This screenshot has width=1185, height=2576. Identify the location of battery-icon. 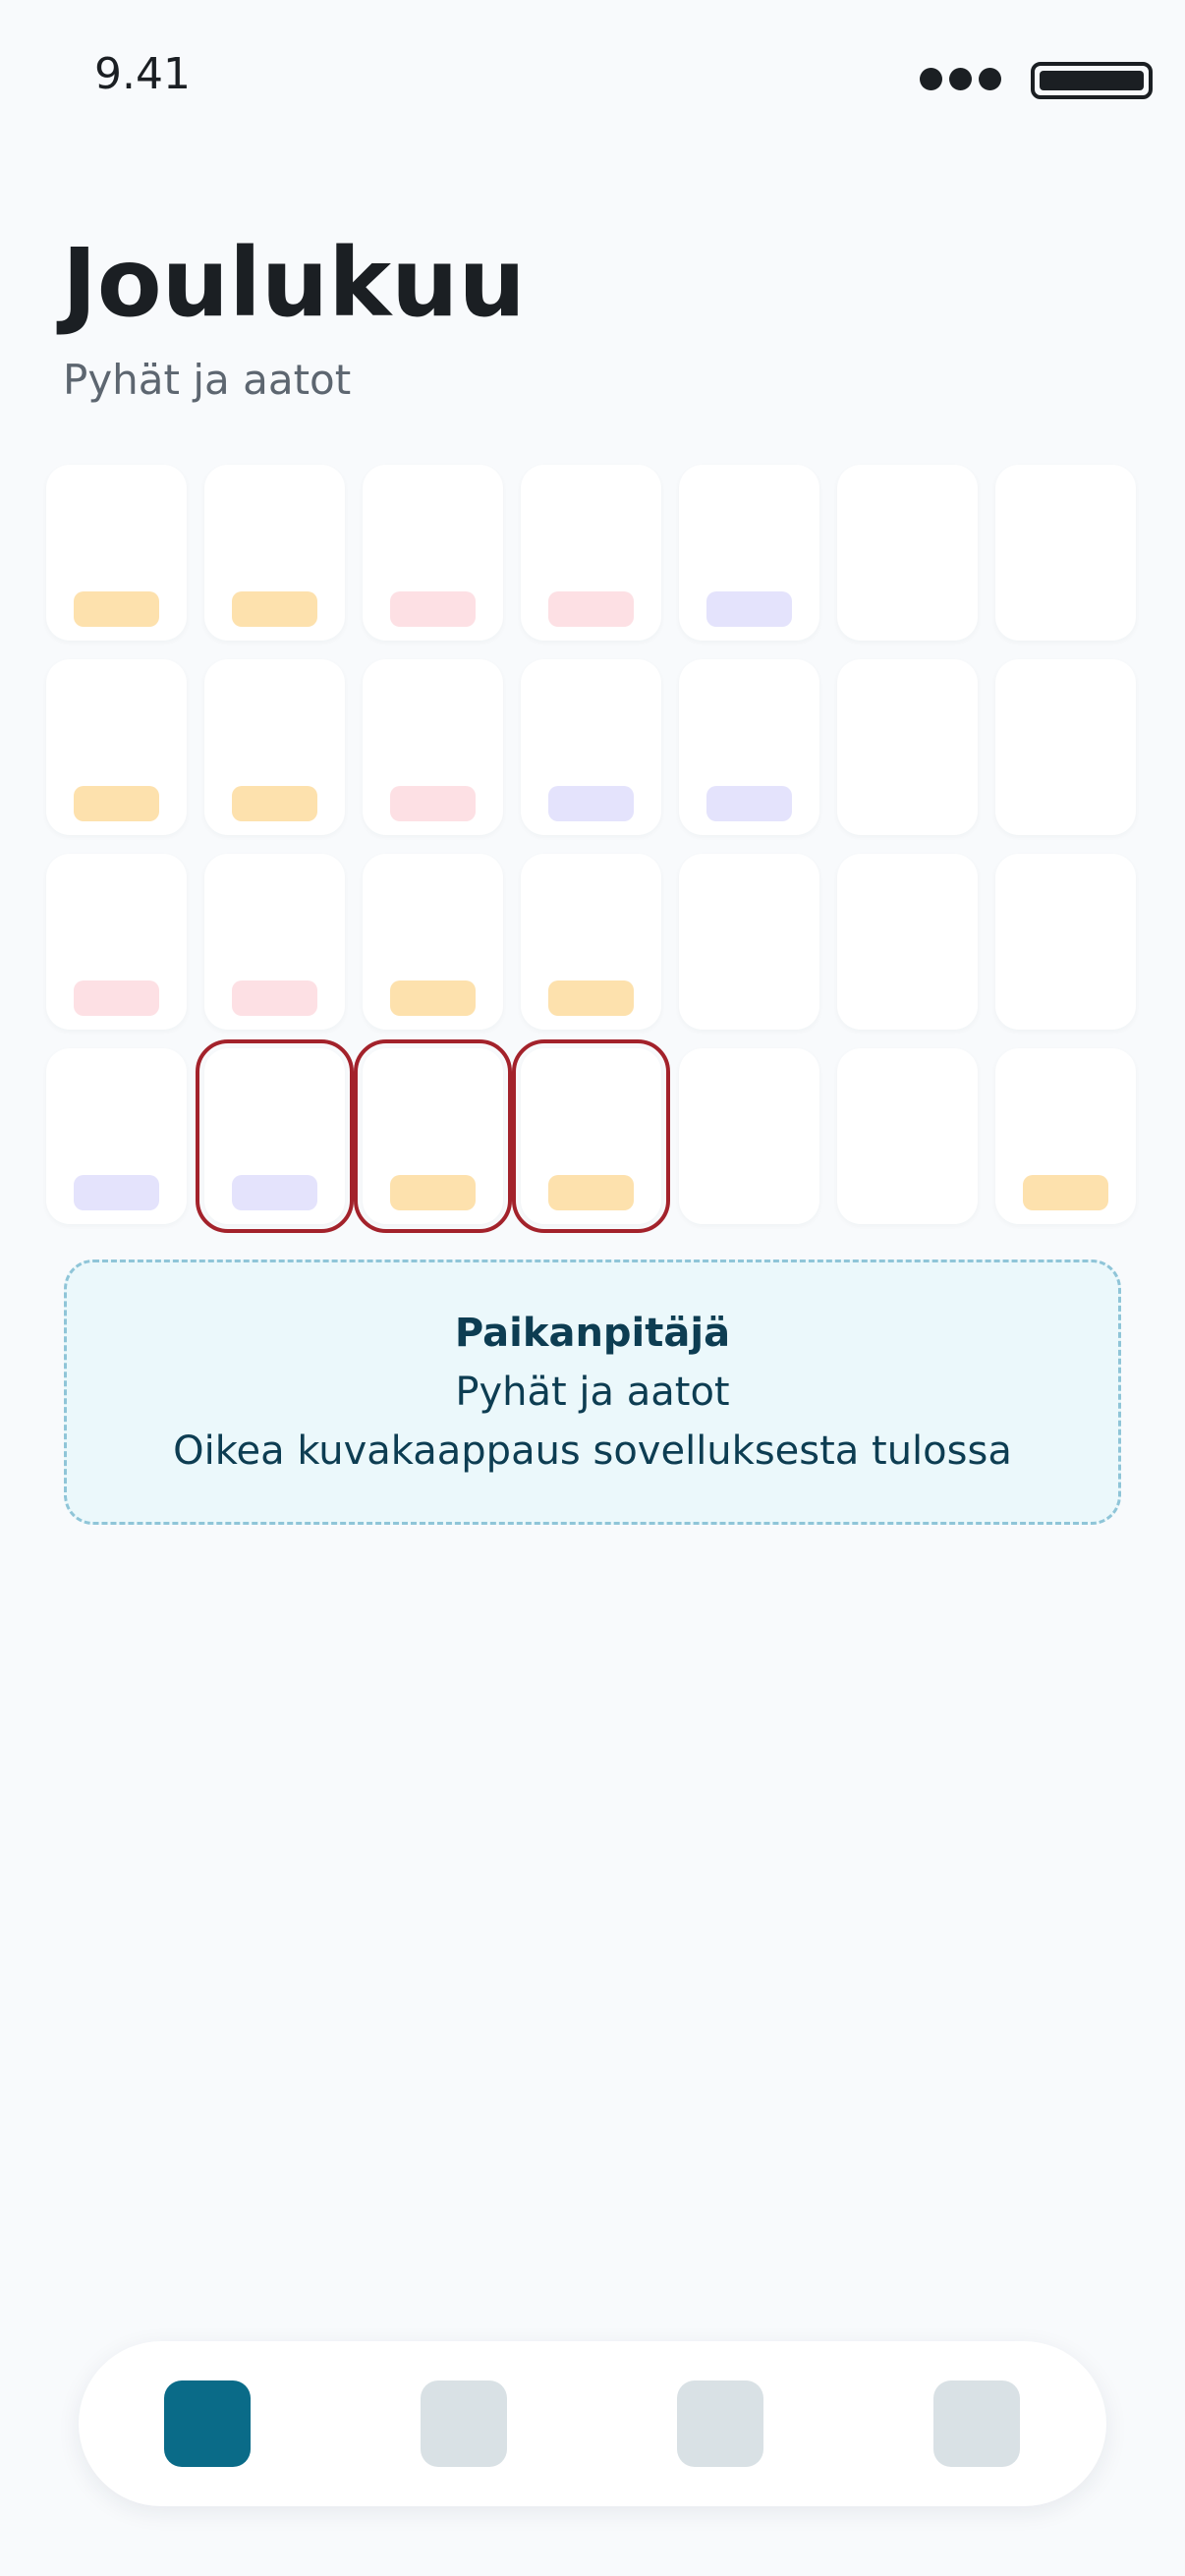
(1092, 80).